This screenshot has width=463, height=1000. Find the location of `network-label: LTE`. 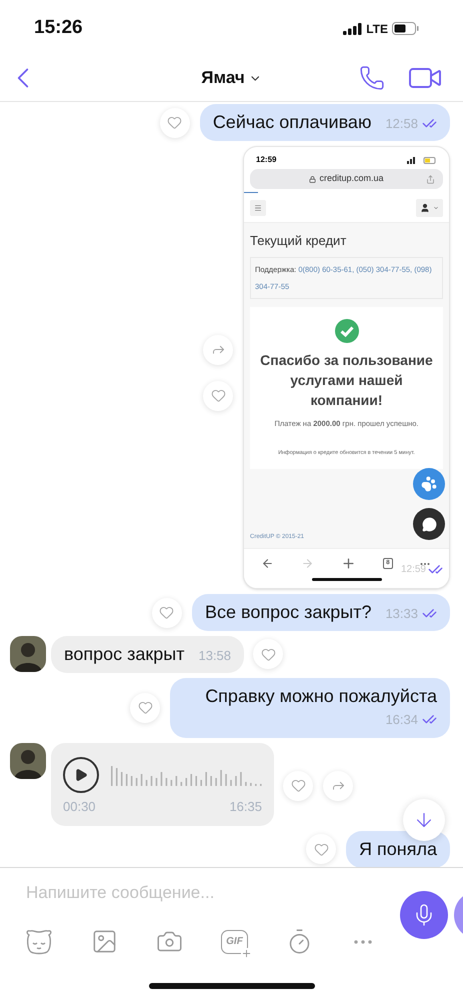

network-label: LTE is located at coordinates (377, 29).